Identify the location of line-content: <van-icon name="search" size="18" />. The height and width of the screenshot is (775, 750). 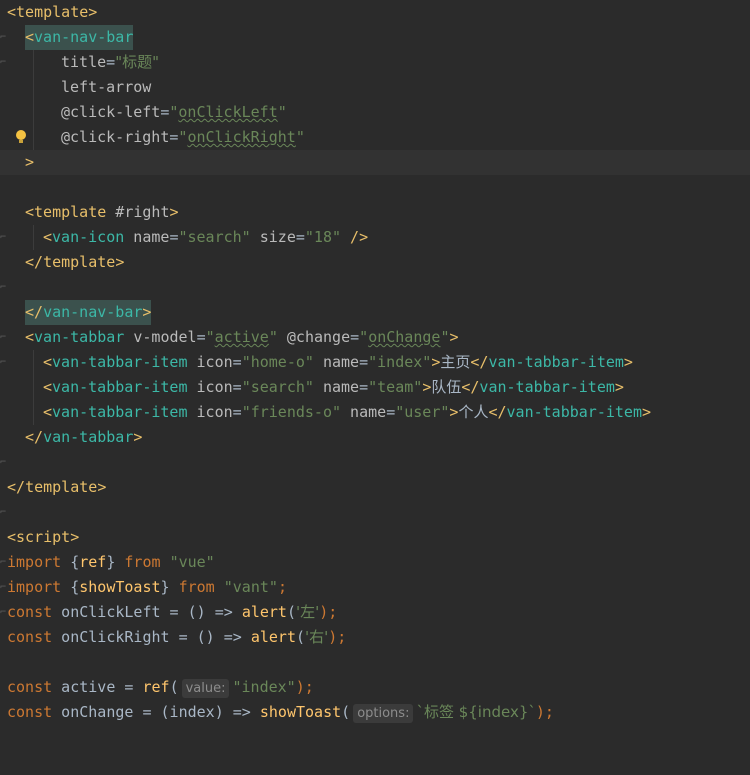
(206, 237).